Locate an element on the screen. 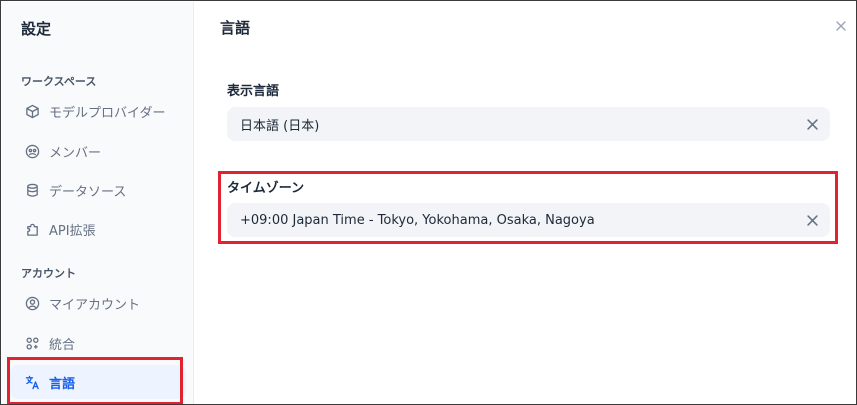 The width and height of the screenshot is (857, 405). sidebar-item-my-account: マイアカウント is located at coordinates (98, 303).